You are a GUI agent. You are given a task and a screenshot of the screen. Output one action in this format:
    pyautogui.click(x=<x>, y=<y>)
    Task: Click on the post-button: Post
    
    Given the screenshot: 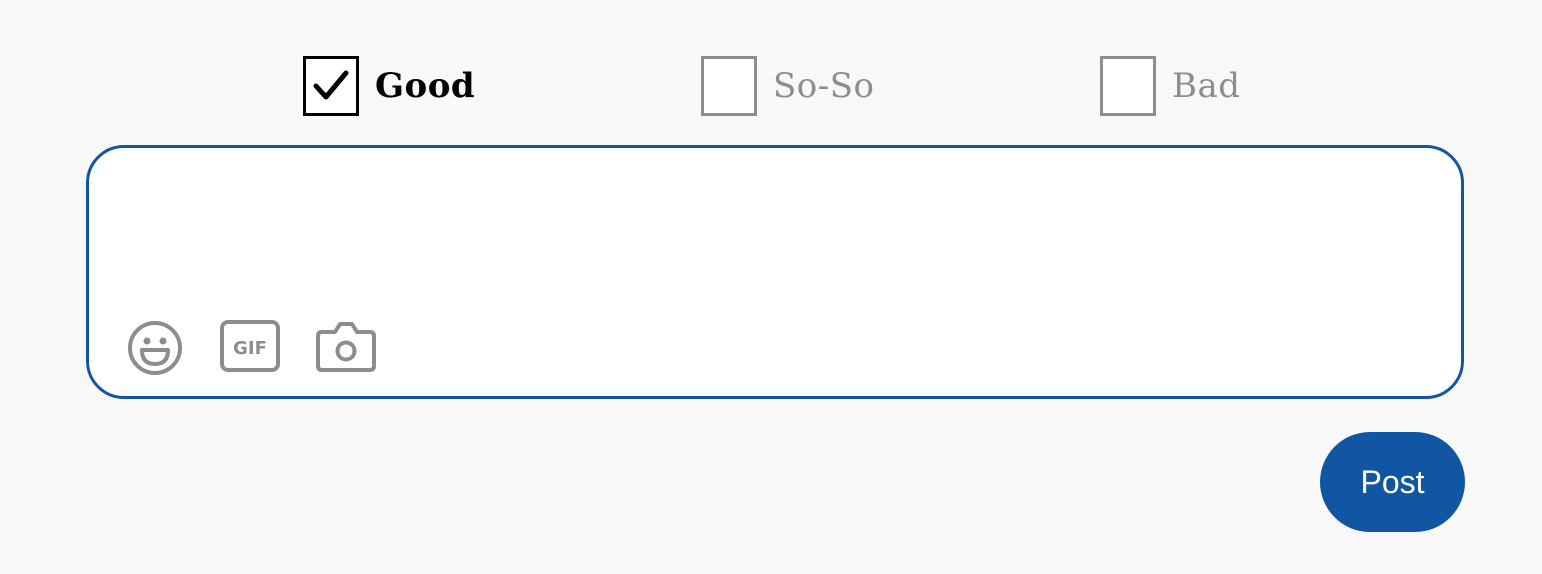 What is the action you would take?
    pyautogui.click(x=1392, y=482)
    